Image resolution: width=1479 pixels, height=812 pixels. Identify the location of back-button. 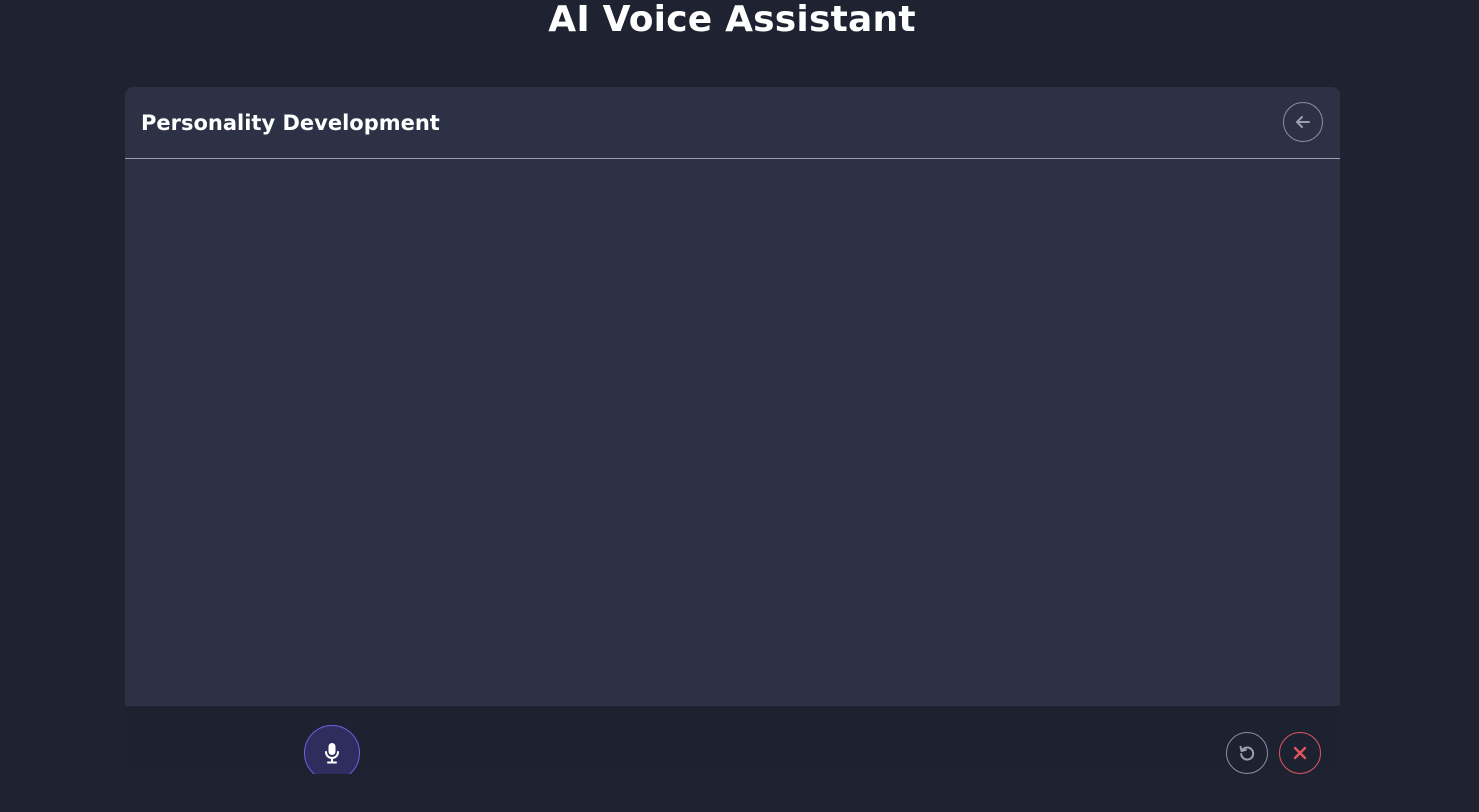
(1303, 122).